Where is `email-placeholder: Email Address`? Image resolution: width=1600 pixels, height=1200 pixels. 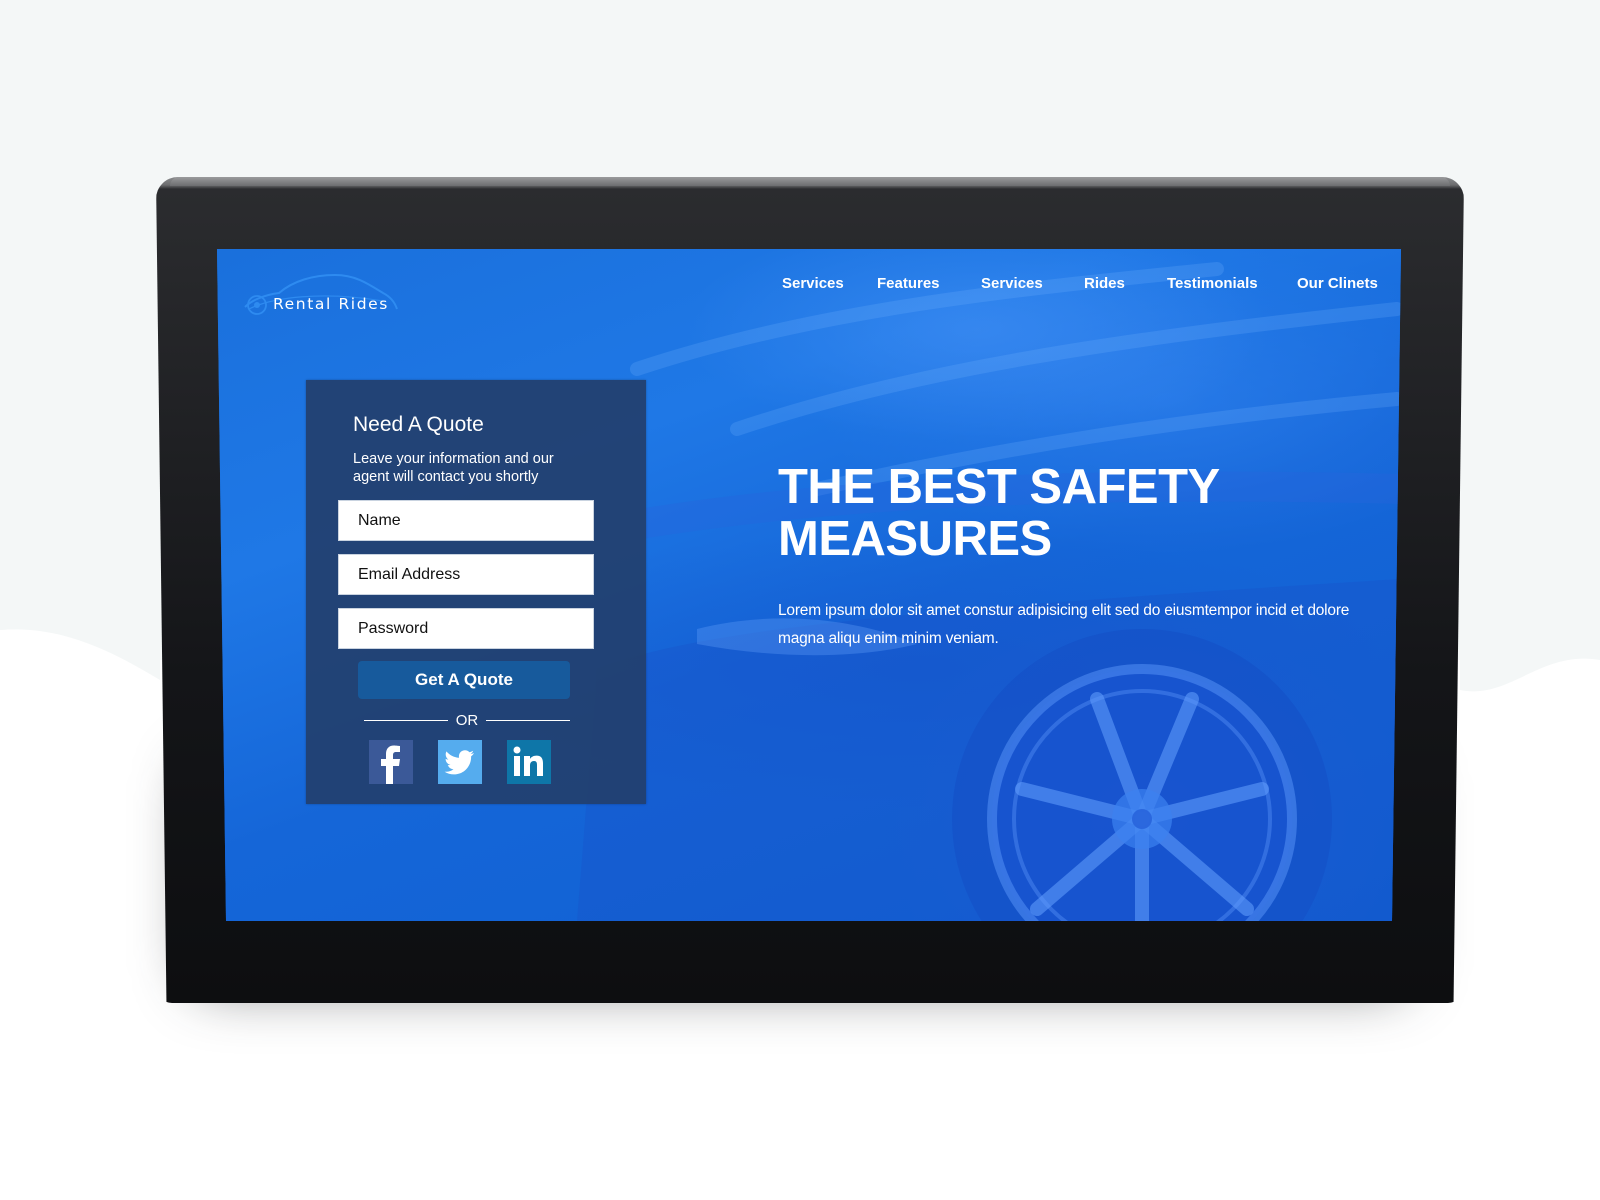 email-placeholder: Email Address is located at coordinates (409, 574).